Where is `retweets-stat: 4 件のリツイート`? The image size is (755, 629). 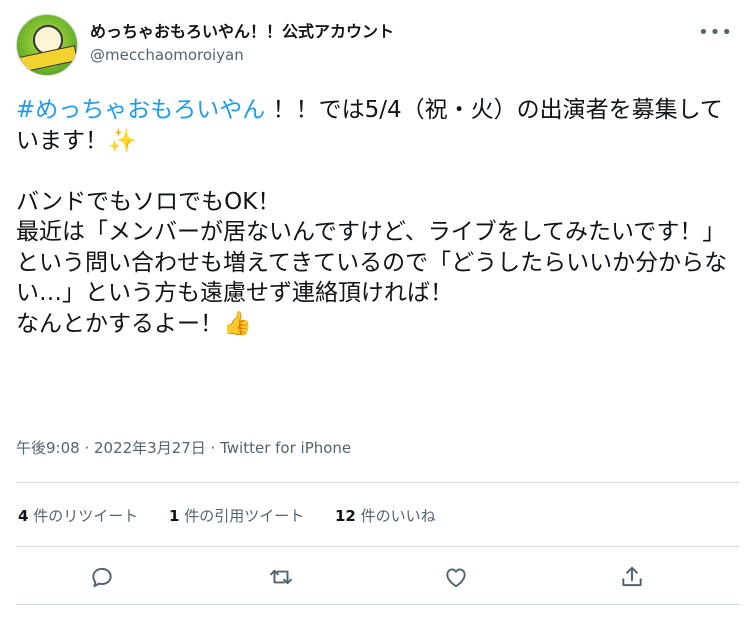 retweets-stat: 4 件のリツイート is located at coordinates (78, 516).